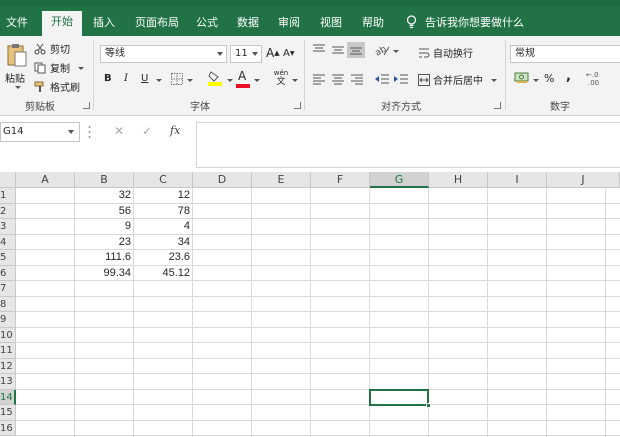 The height and width of the screenshot is (437, 620). Describe the element at coordinates (8, 304) in the screenshot. I see `row-header-8: 8` at that location.